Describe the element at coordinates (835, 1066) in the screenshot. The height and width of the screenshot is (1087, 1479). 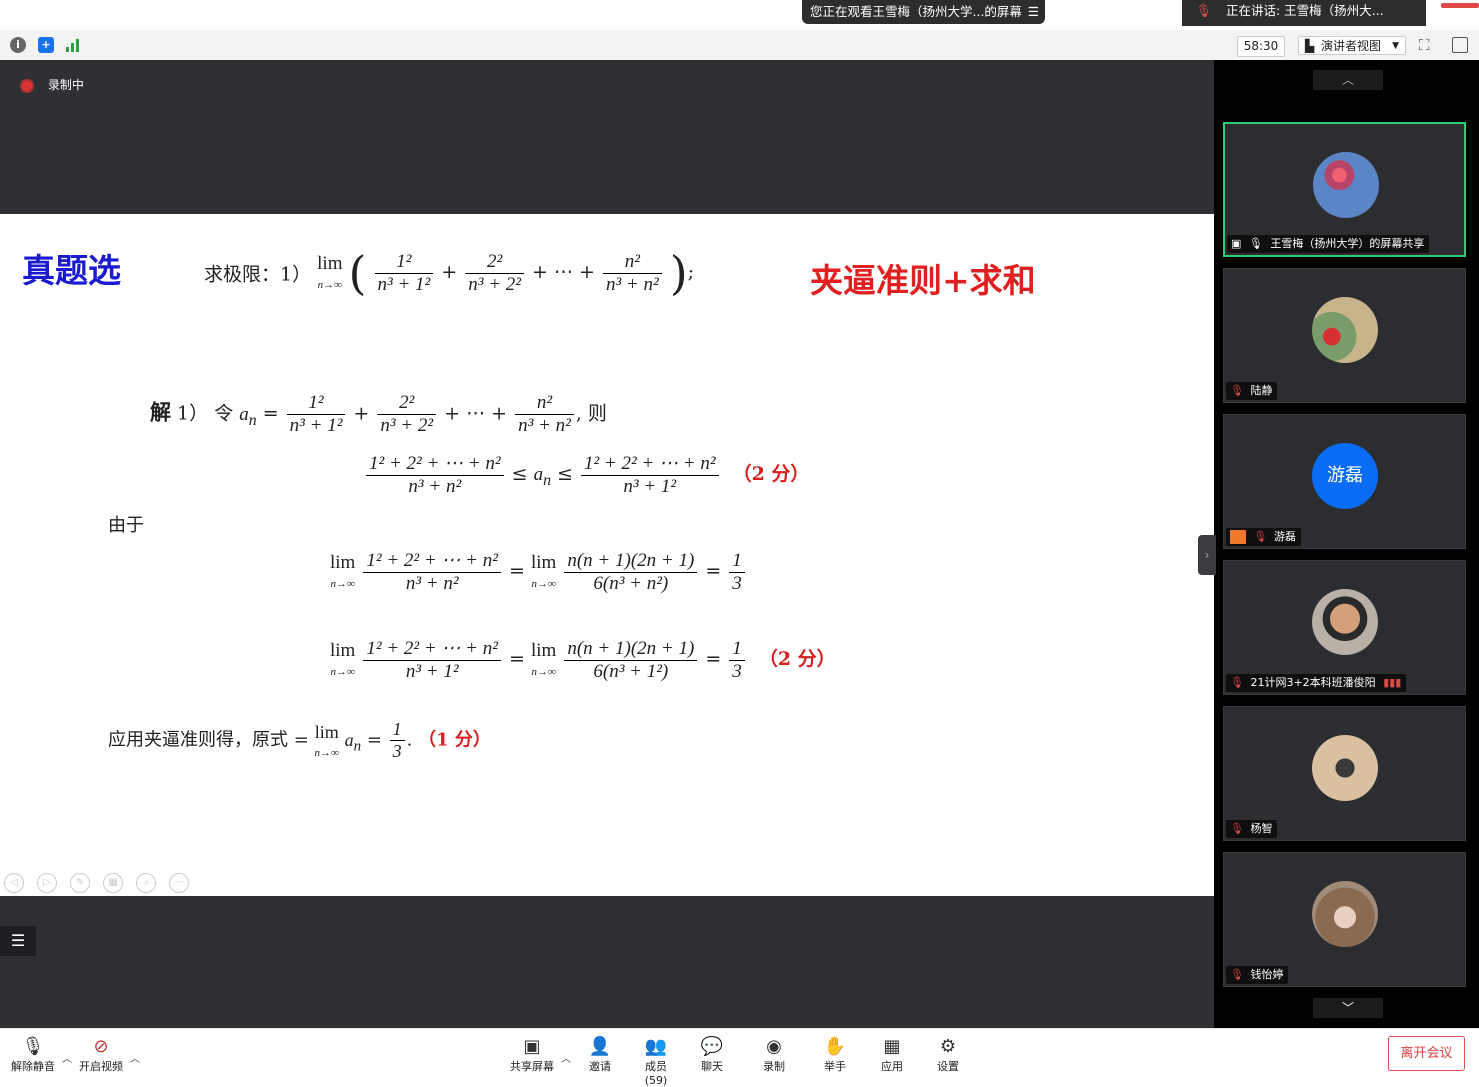
I see `raise-hand-label: 举手` at that location.